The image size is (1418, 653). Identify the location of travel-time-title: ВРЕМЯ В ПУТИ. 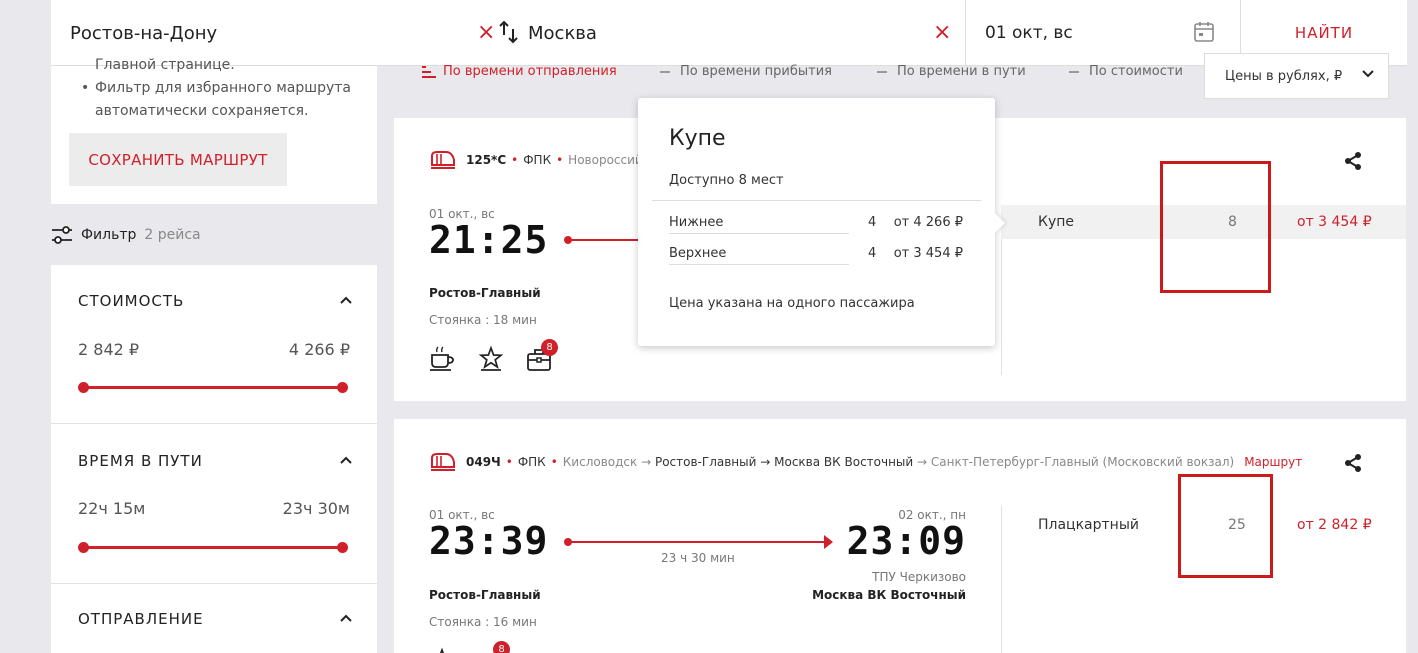
(140, 461).